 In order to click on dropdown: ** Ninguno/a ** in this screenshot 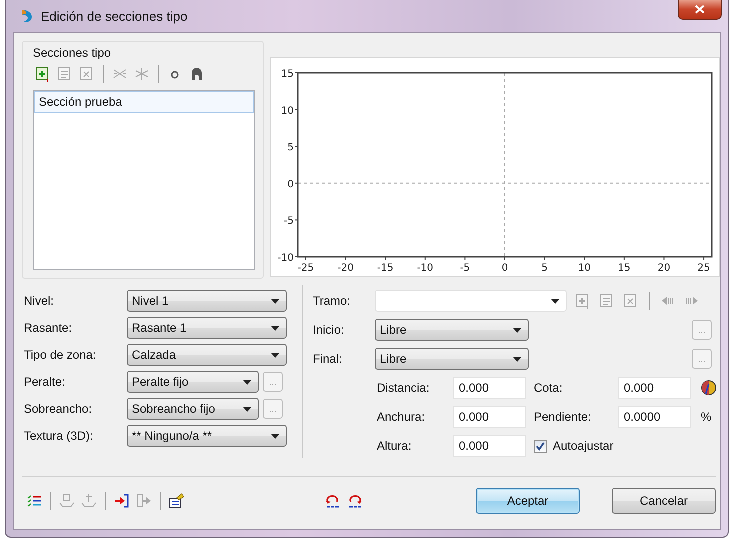, I will do `click(207, 436)`.